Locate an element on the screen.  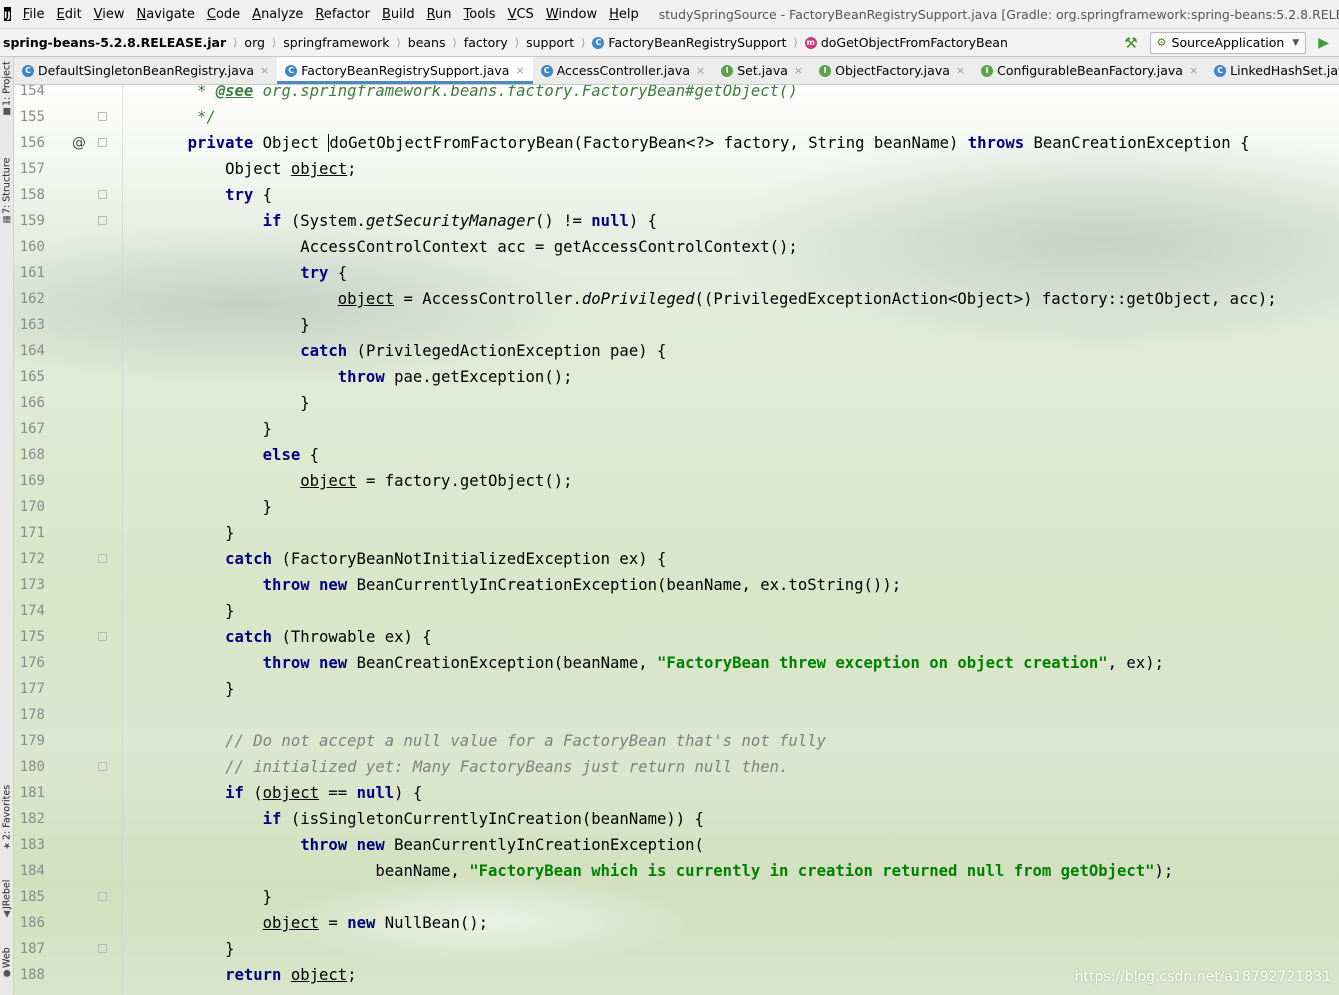
menu-analyze: Analyze is located at coordinates (277, 14).